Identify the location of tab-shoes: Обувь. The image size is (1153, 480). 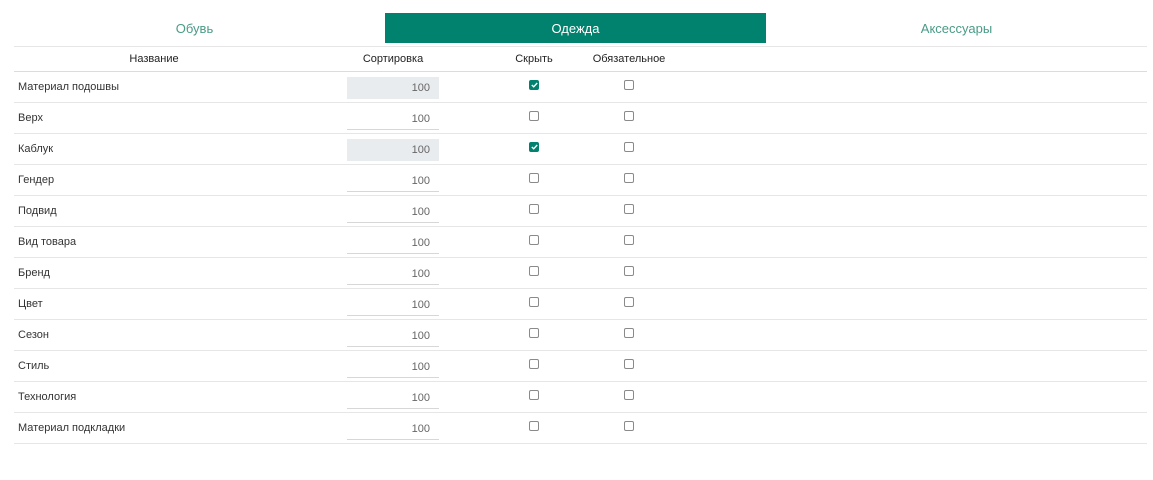
(194, 28).